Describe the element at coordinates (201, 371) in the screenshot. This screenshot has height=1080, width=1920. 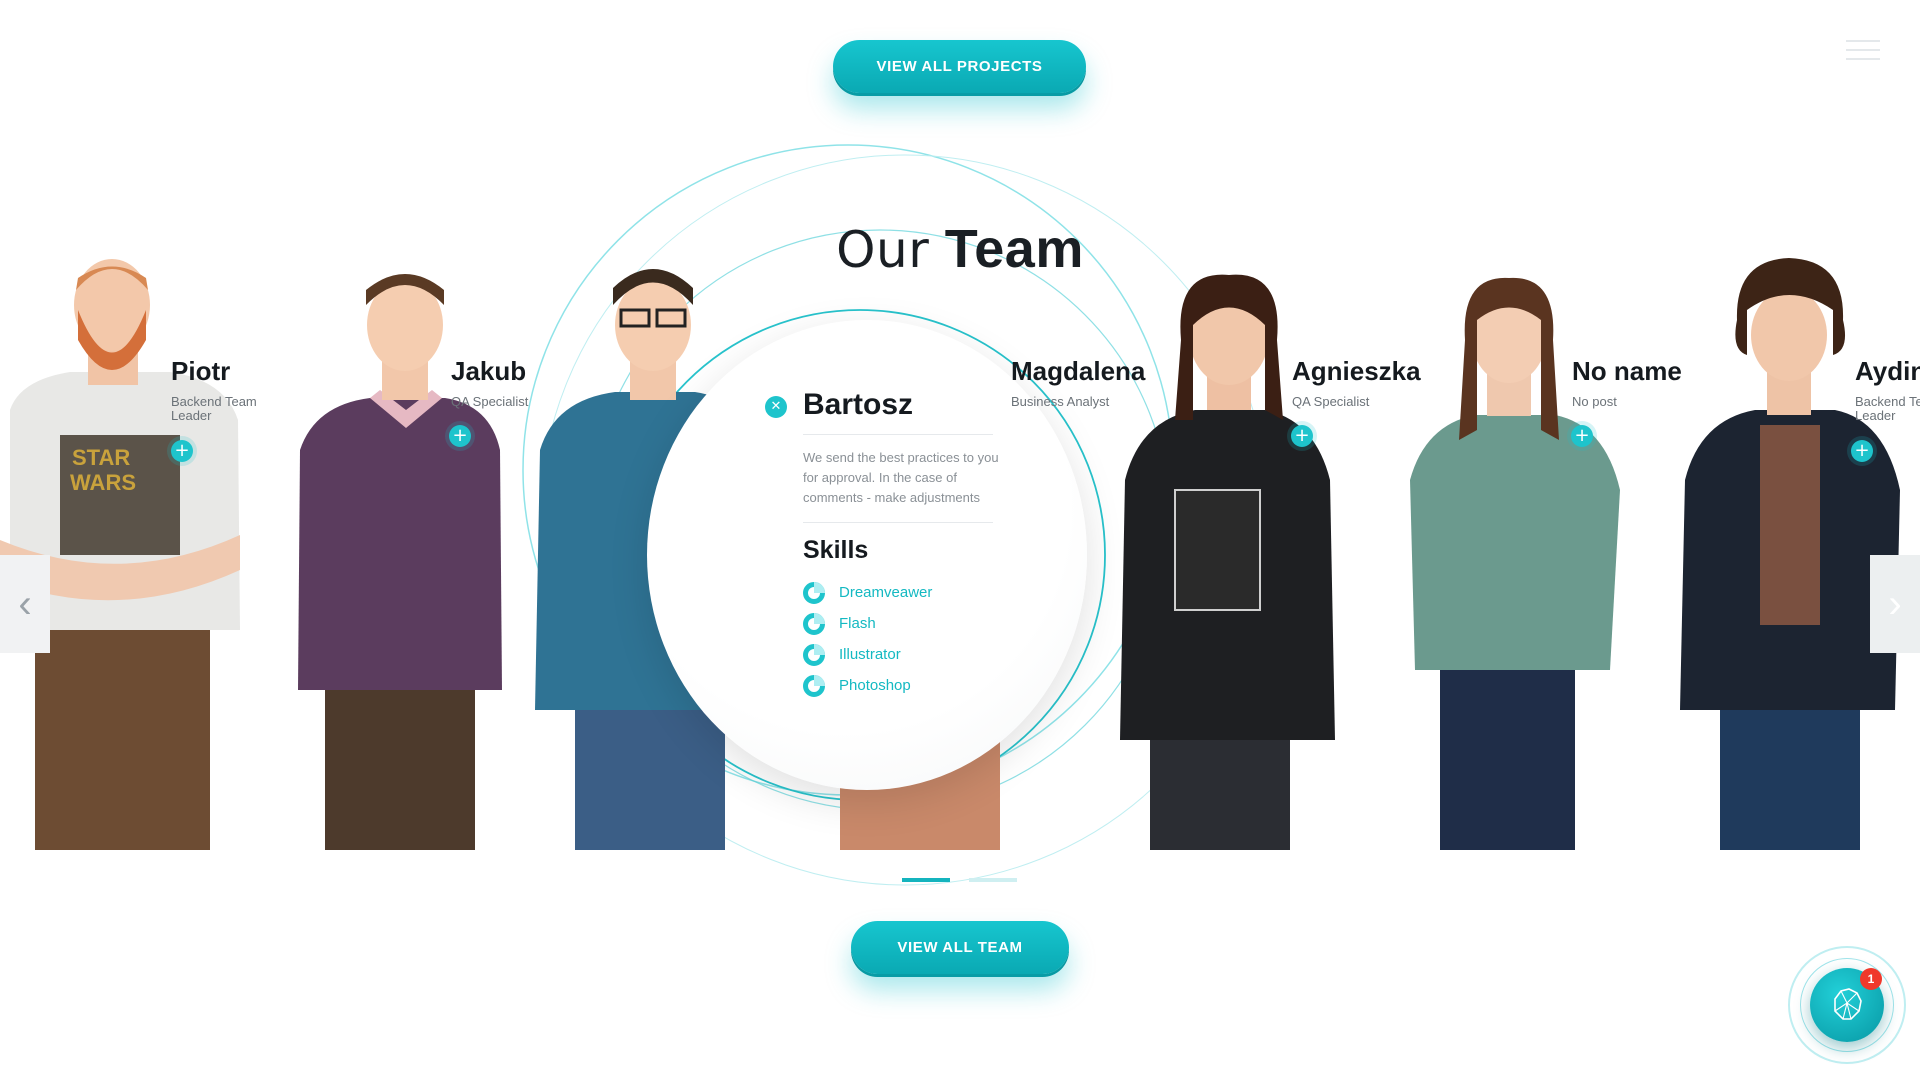
I see `member-name: Piotr` at that location.